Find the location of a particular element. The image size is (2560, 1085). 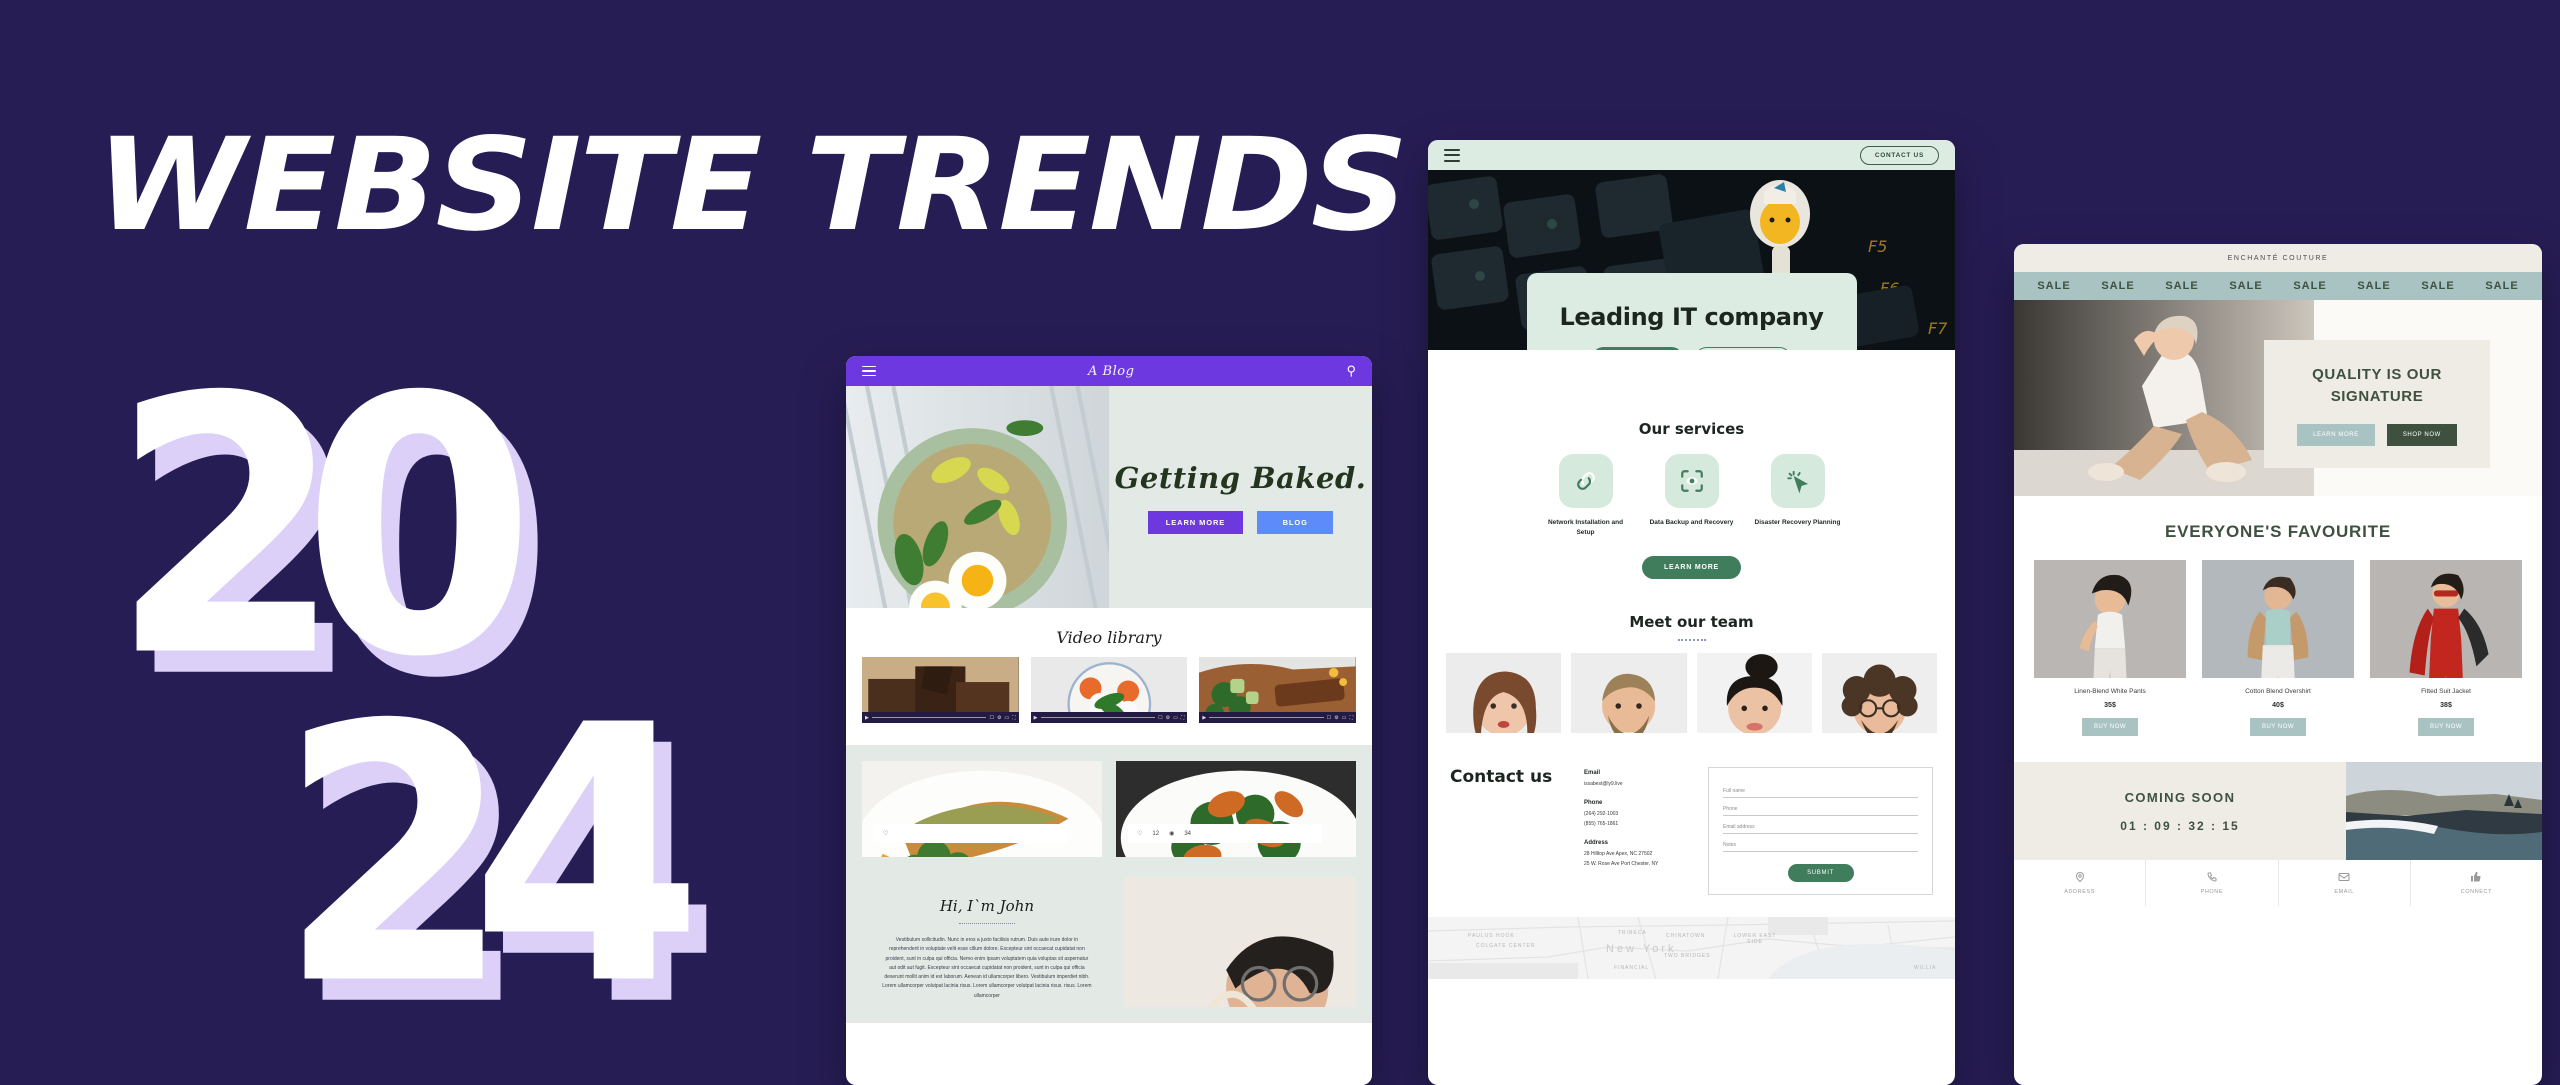

product-card: Cotton Blend Overshirt 40$ BUY NOW is located at coordinates (2278, 648).